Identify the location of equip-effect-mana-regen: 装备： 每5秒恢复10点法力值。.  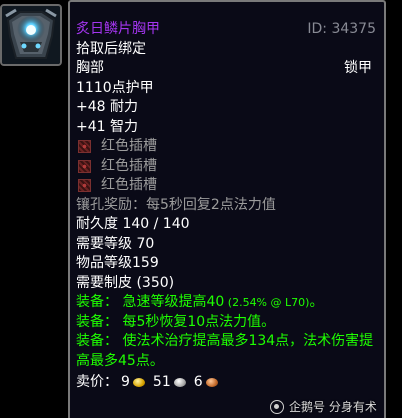
(227, 323).